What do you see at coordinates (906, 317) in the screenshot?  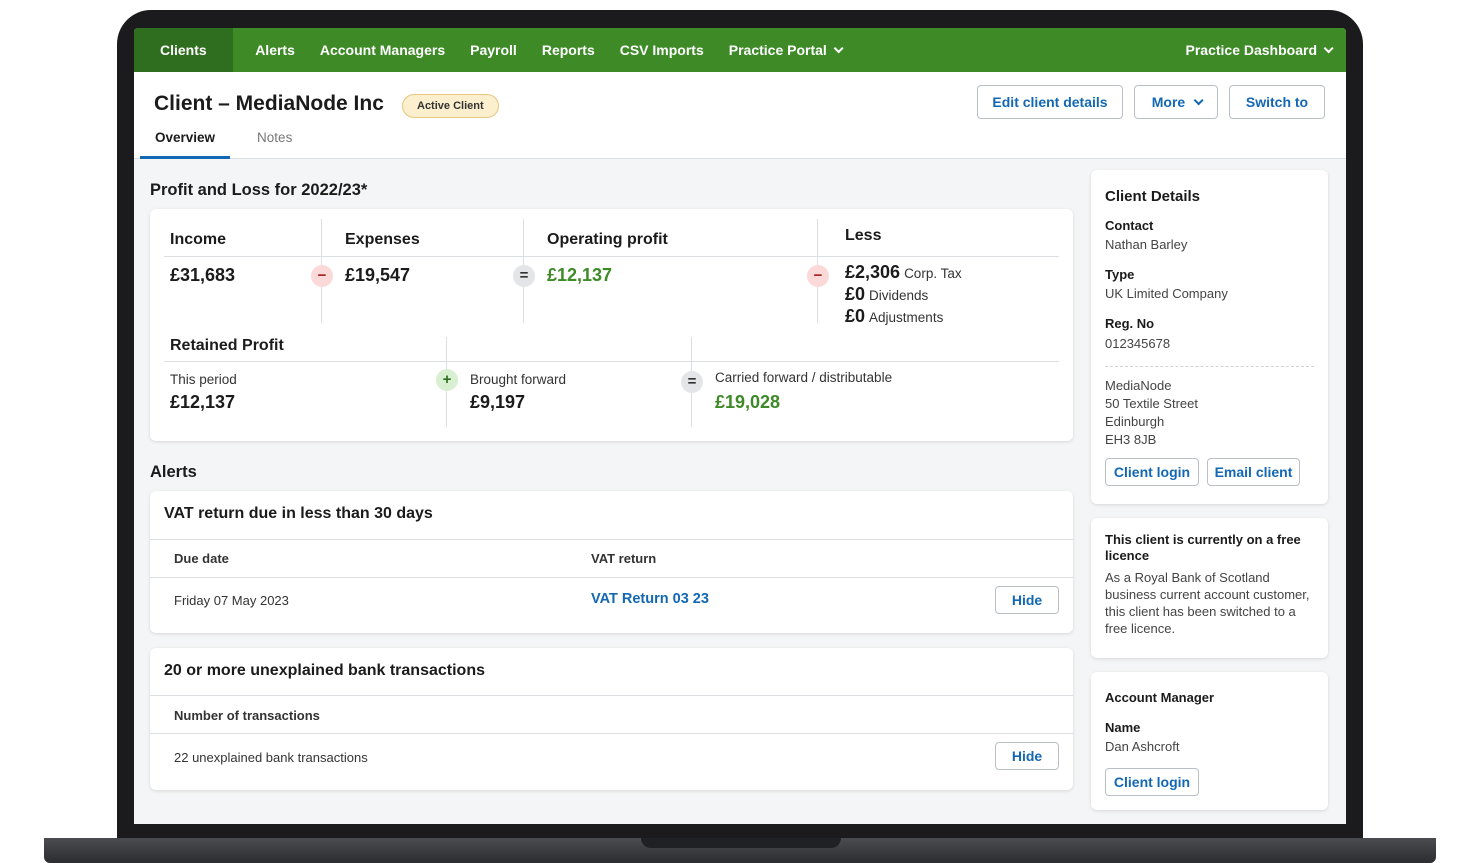 I see `adjustments-label: Adjustments` at bounding box center [906, 317].